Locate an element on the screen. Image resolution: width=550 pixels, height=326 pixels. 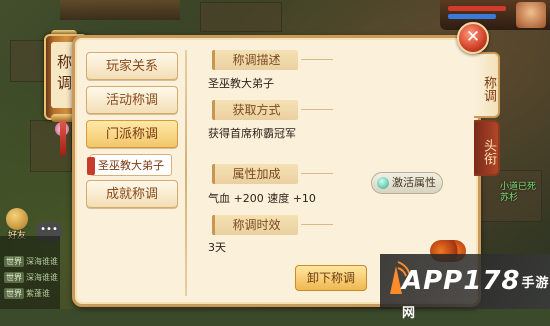
sect-title-item: 圣巫教大弟子 is located at coordinates (129, 165).